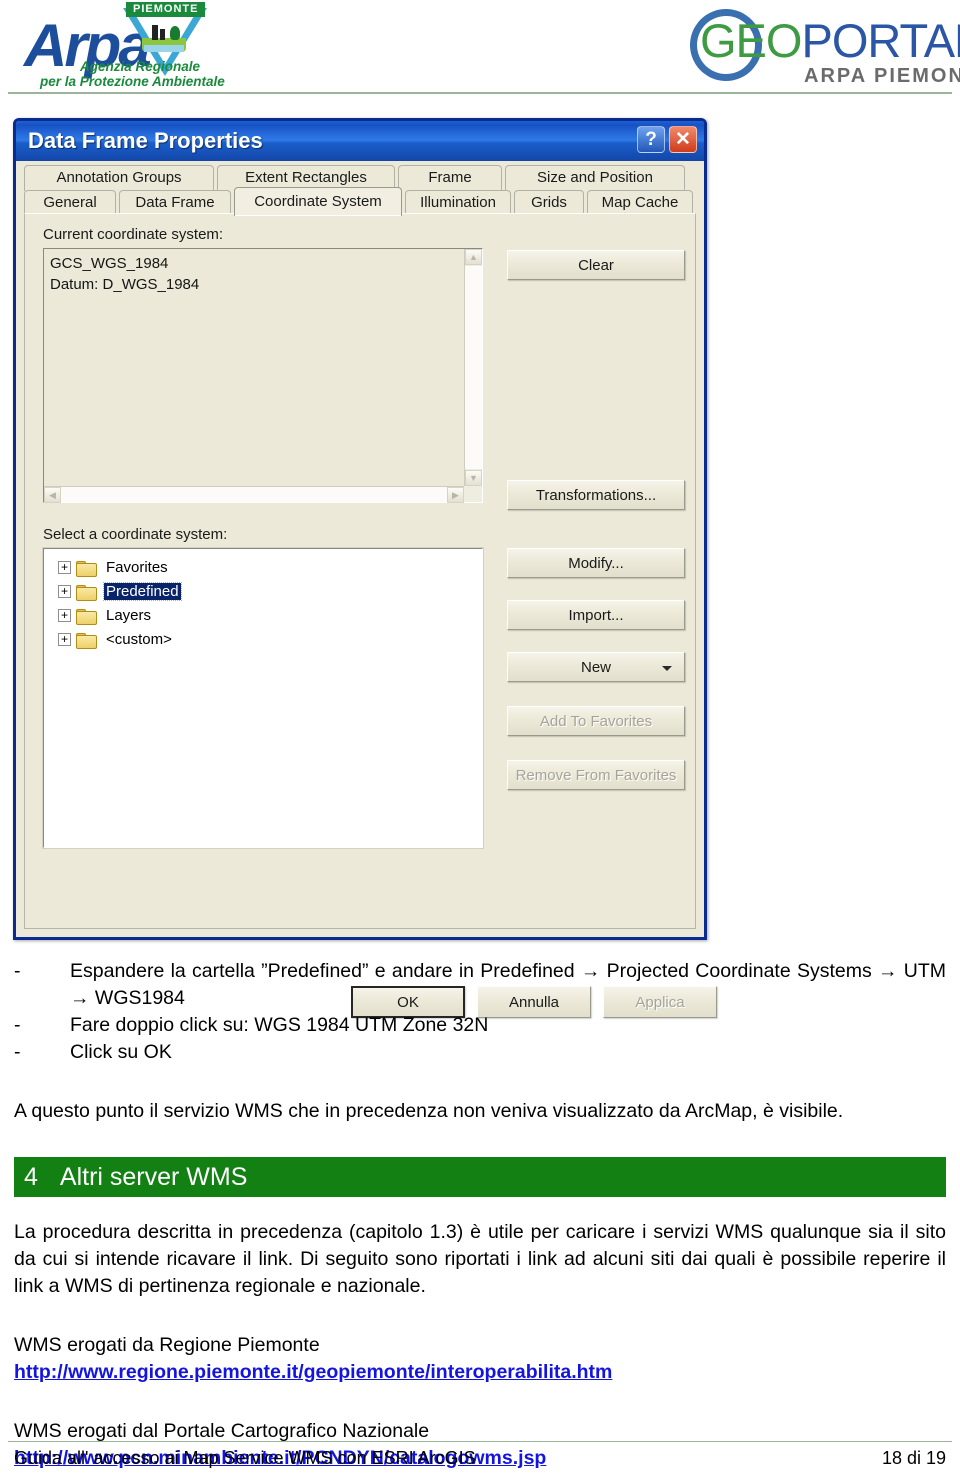 The image size is (960, 1473). What do you see at coordinates (667, 668) in the screenshot?
I see `chevron-down-icon` at bounding box center [667, 668].